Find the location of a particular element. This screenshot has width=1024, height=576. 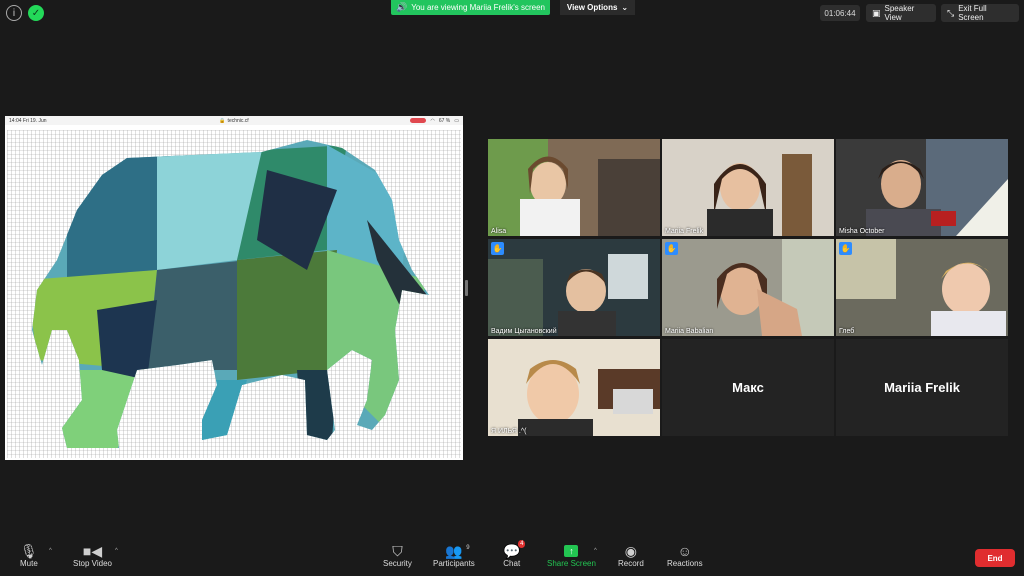

audio-options-chevron-icon: ^ is located at coordinates (50, 551).